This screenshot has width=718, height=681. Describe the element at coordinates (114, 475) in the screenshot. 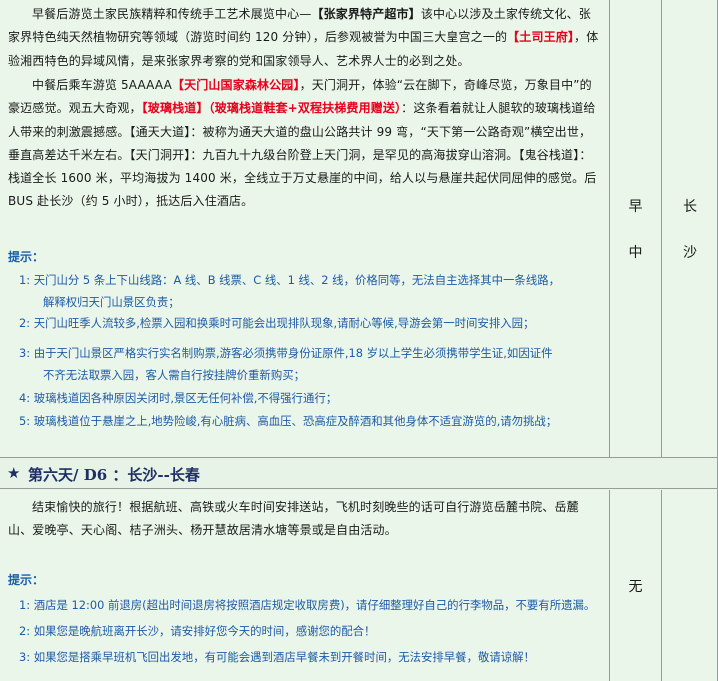

I see `day6-title: 第六天/ D6 ：长沙--长春` at that location.